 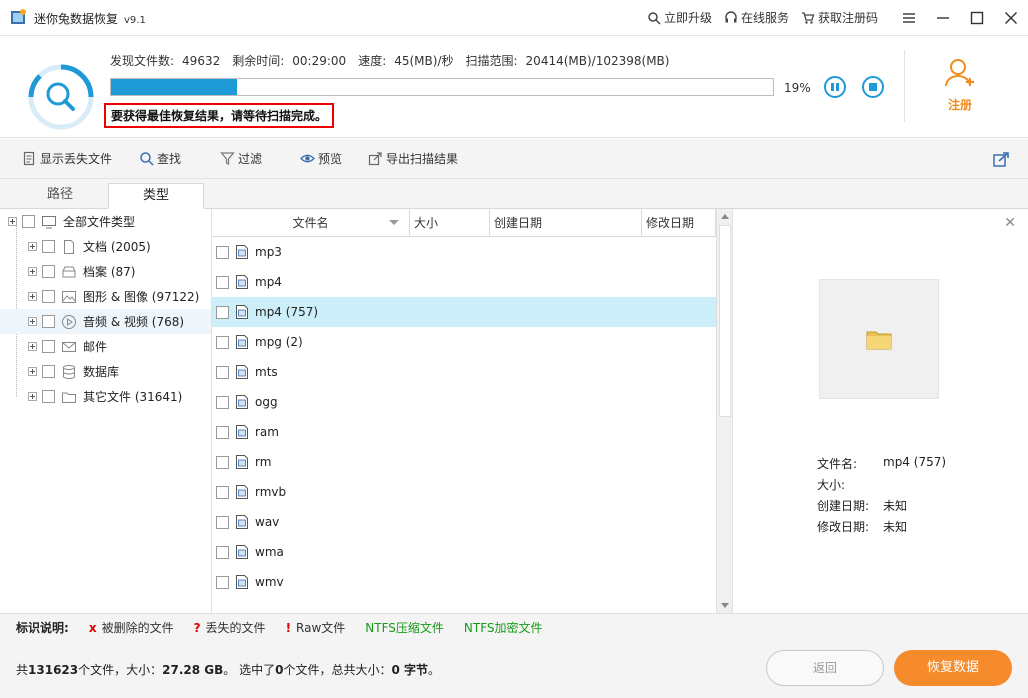 What do you see at coordinates (953, 668) in the screenshot?
I see `recover-data-button: 恢复数据` at bounding box center [953, 668].